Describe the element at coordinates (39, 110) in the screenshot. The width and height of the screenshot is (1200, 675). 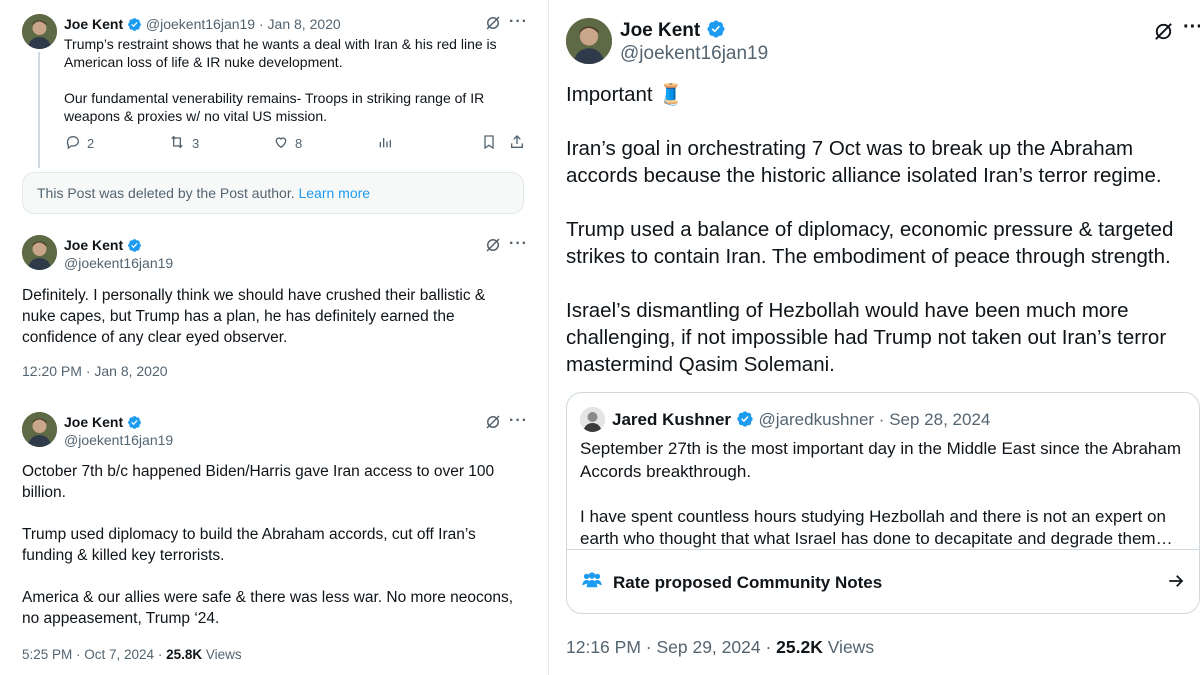
I see `thread-line` at that location.